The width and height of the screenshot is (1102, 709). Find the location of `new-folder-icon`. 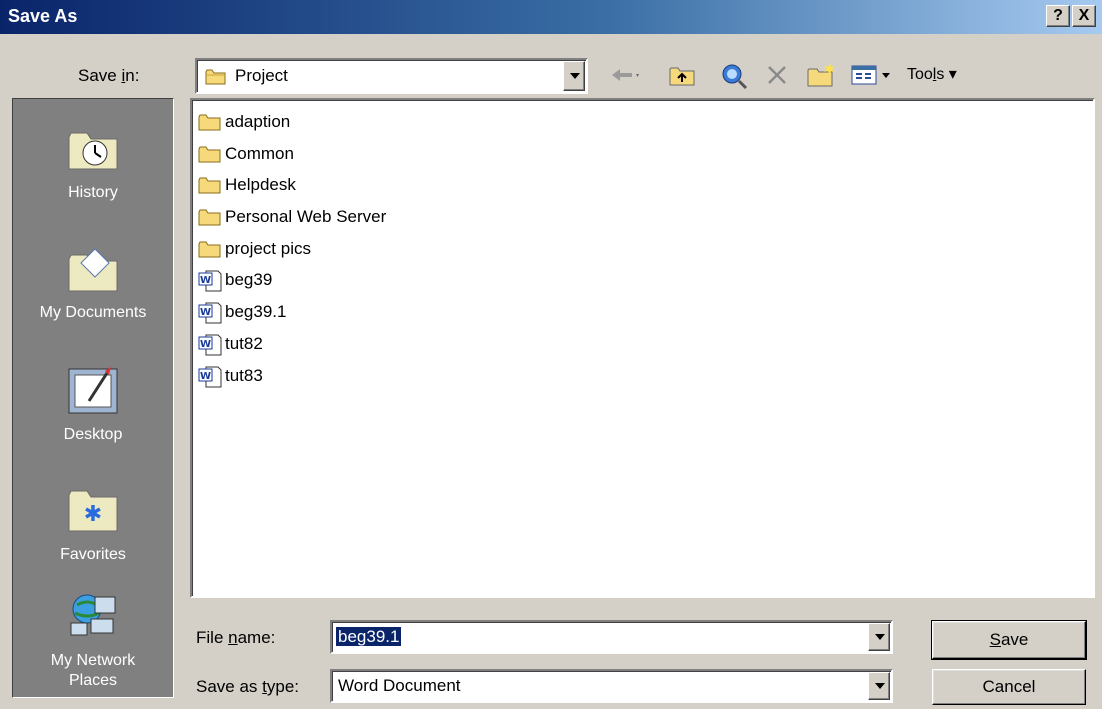

new-folder-icon is located at coordinates (821, 75).